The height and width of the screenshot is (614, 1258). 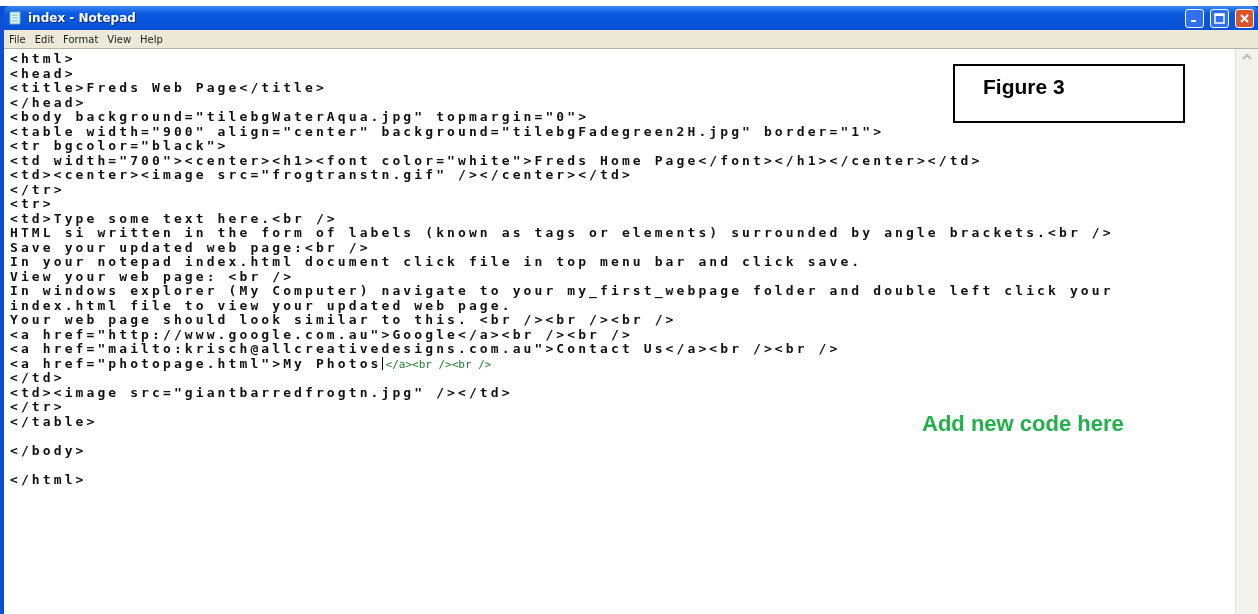 What do you see at coordinates (15, 18) in the screenshot?
I see `notepad-icon` at bounding box center [15, 18].